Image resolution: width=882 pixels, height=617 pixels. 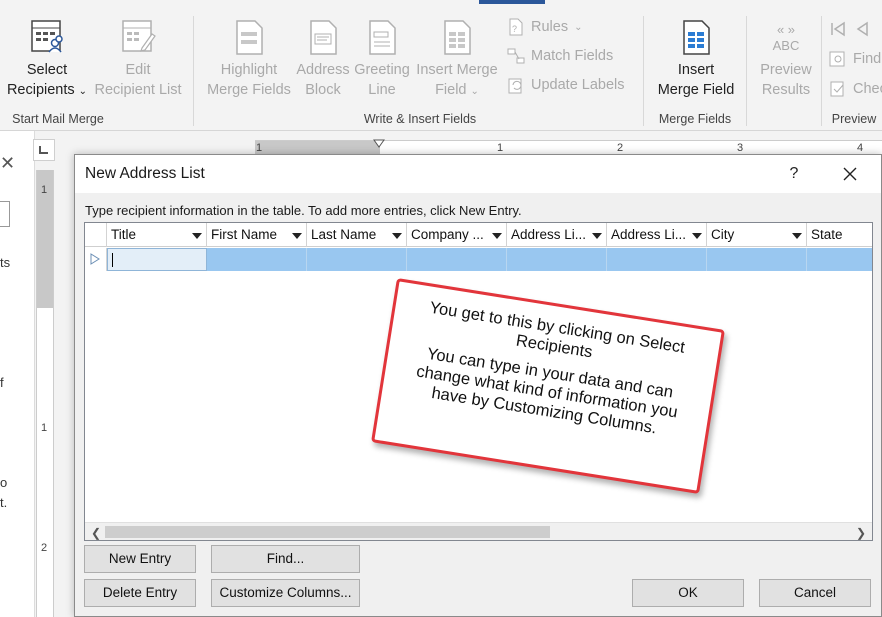 I want to click on address-block-button: Address Block, so click(x=323, y=59).